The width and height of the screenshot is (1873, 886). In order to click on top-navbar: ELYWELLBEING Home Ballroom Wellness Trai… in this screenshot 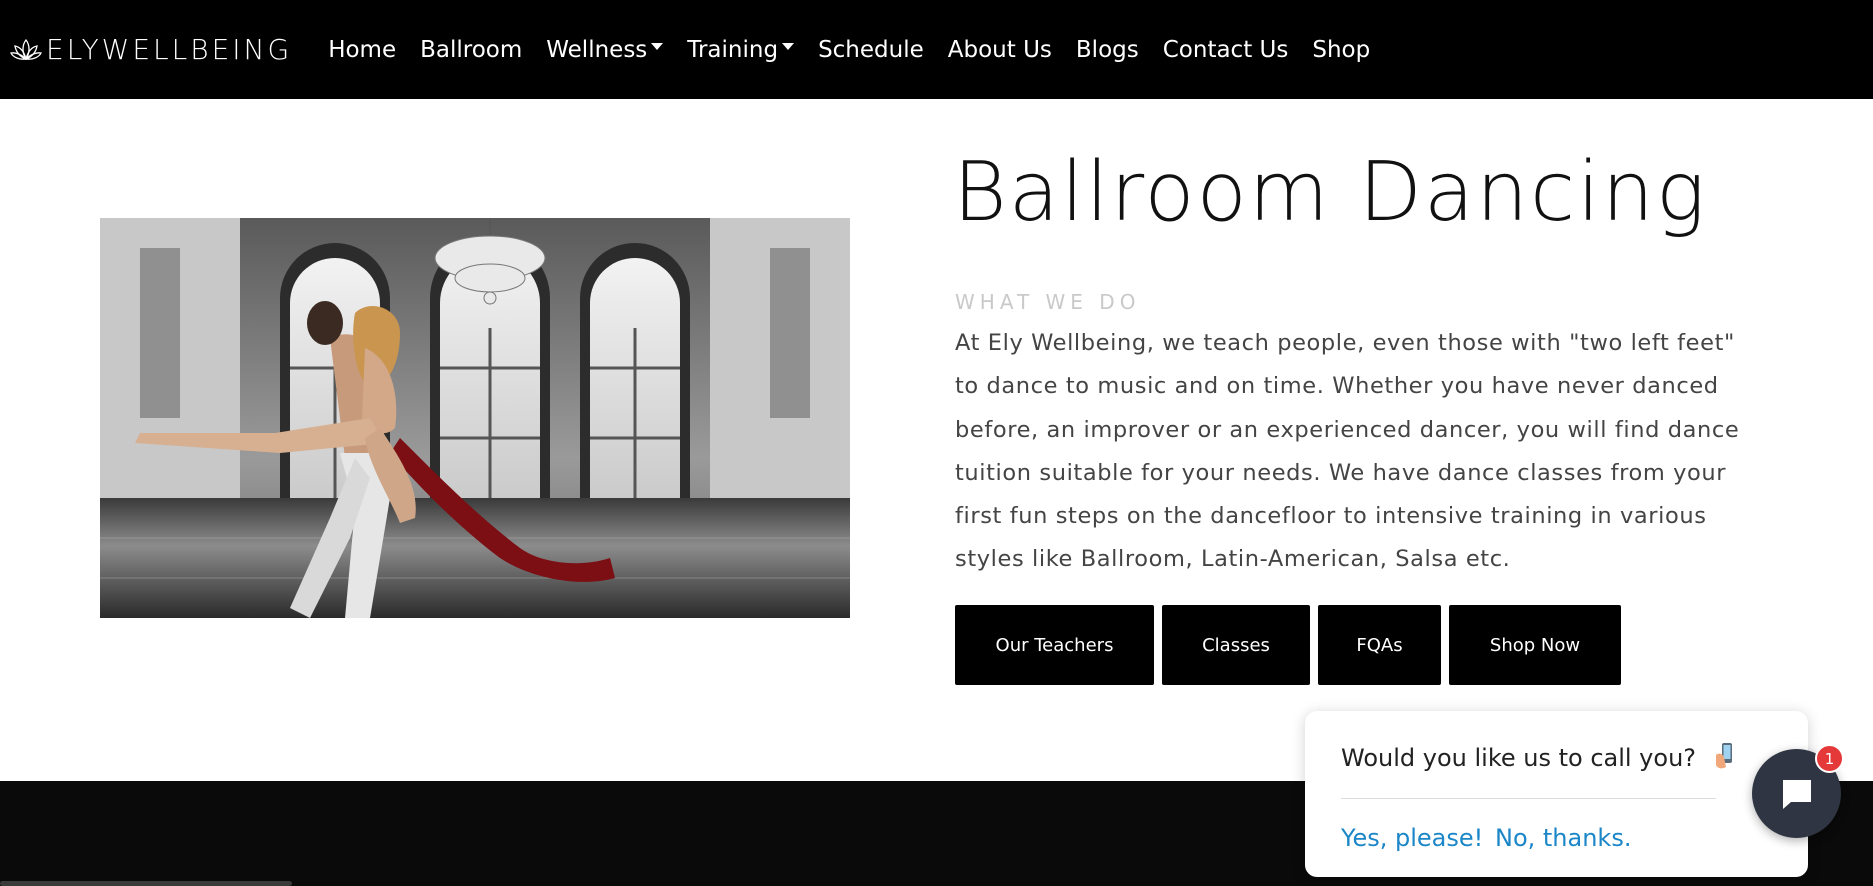, I will do `click(936, 49)`.